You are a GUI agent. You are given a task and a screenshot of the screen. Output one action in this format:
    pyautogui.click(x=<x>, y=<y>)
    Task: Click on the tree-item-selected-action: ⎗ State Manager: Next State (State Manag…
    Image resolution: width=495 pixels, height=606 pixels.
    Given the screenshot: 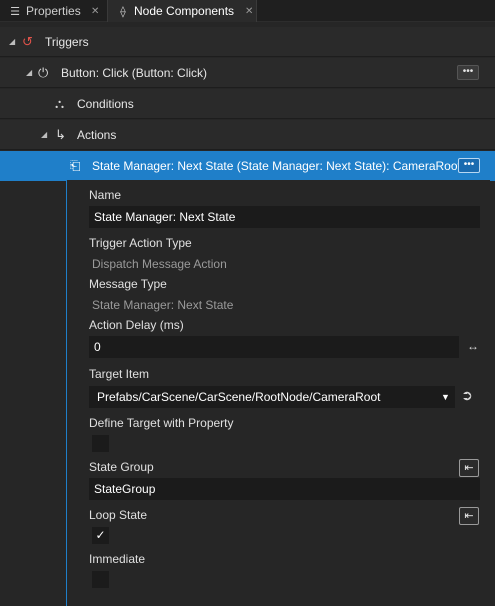 What is the action you would take?
    pyautogui.click(x=247, y=166)
    